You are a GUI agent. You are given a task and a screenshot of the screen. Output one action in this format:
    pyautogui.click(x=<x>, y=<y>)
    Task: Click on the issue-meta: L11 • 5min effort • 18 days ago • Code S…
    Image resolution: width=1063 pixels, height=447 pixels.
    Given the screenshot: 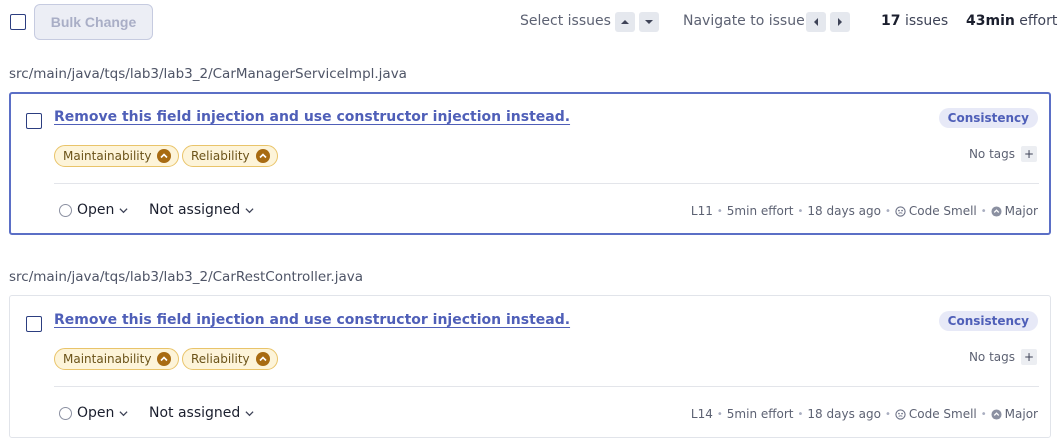 What is the action you would take?
    pyautogui.click(x=864, y=211)
    